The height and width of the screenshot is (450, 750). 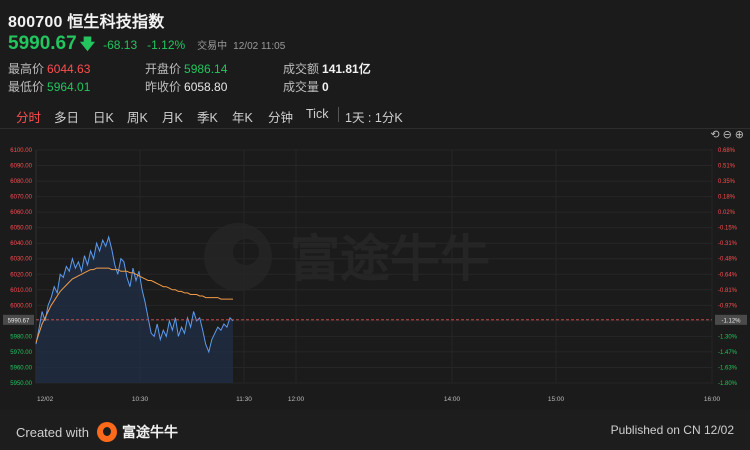 I want to click on stat-open: 开盘价 5986.14, so click(x=186, y=68).